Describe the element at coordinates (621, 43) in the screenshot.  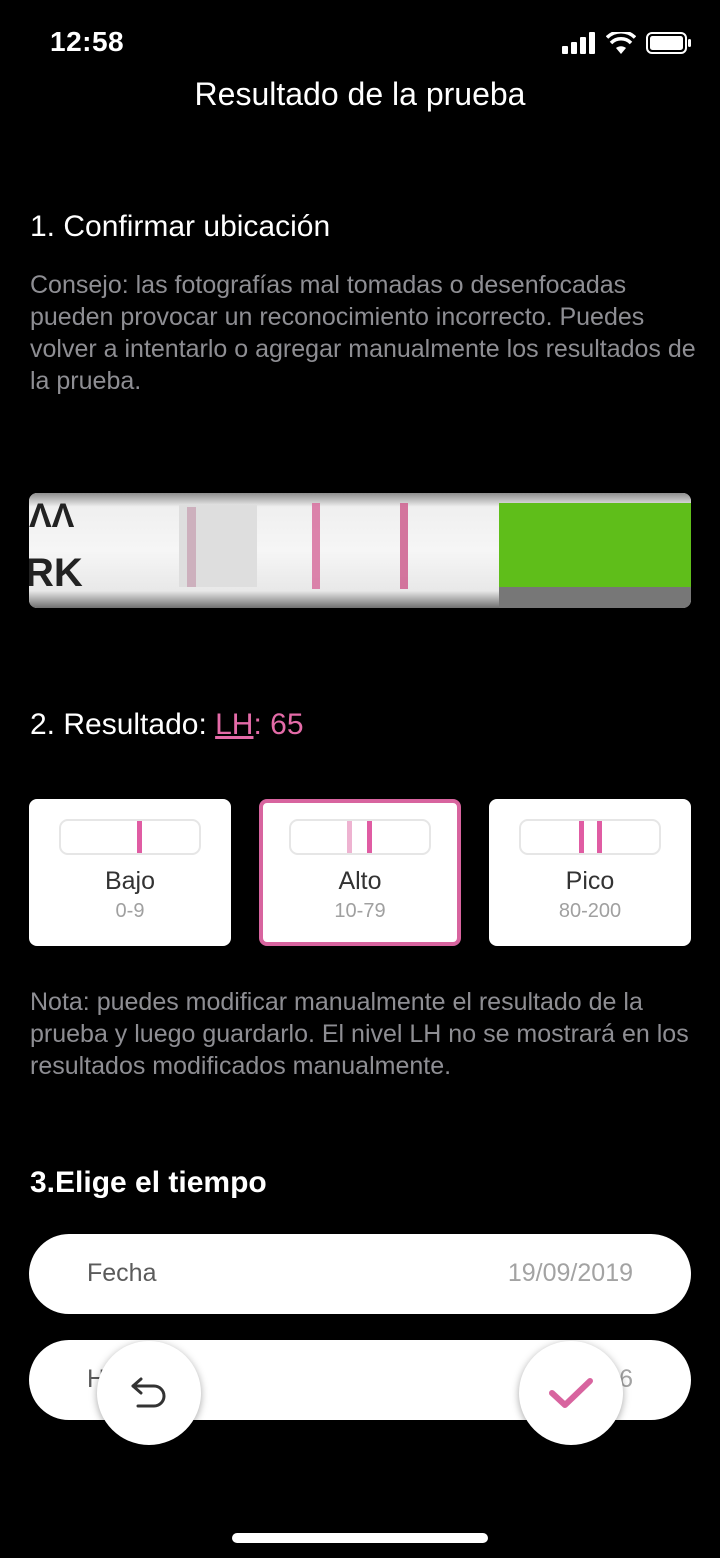
I see `wifi-icon` at that location.